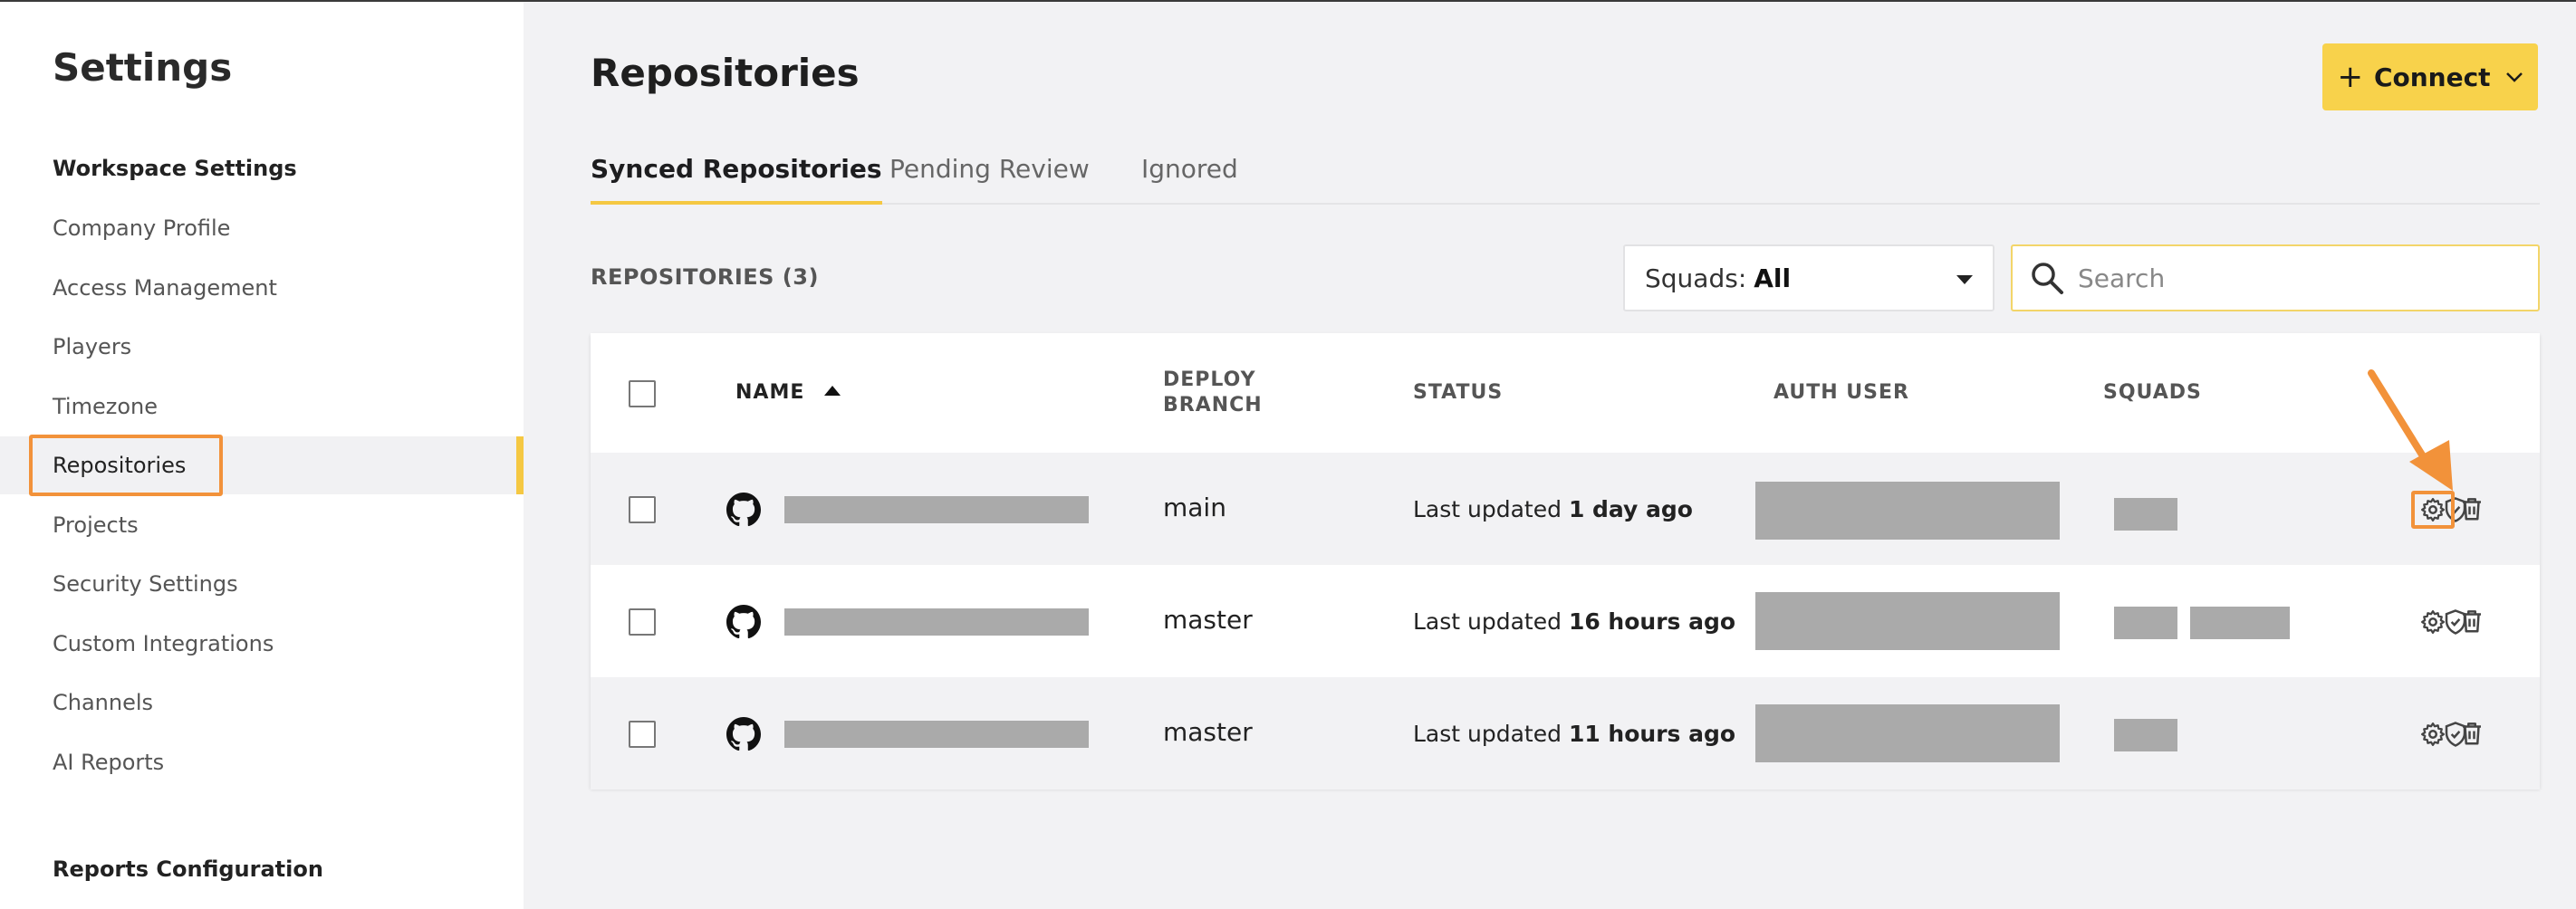  I want to click on sidebar-section-reports-configuration: Reports Configuration, so click(188, 869).